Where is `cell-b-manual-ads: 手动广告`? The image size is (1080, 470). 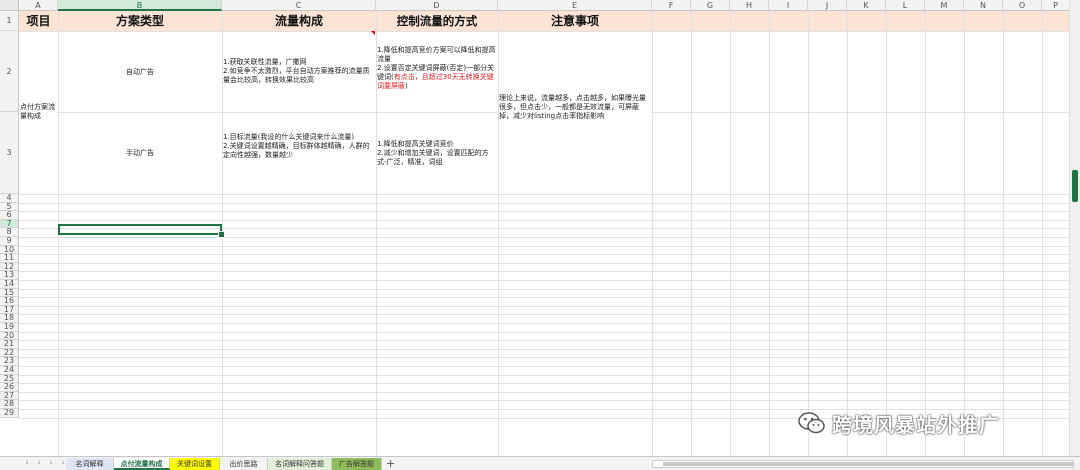 cell-b-manual-ads: 手动广告 is located at coordinates (140, 153).